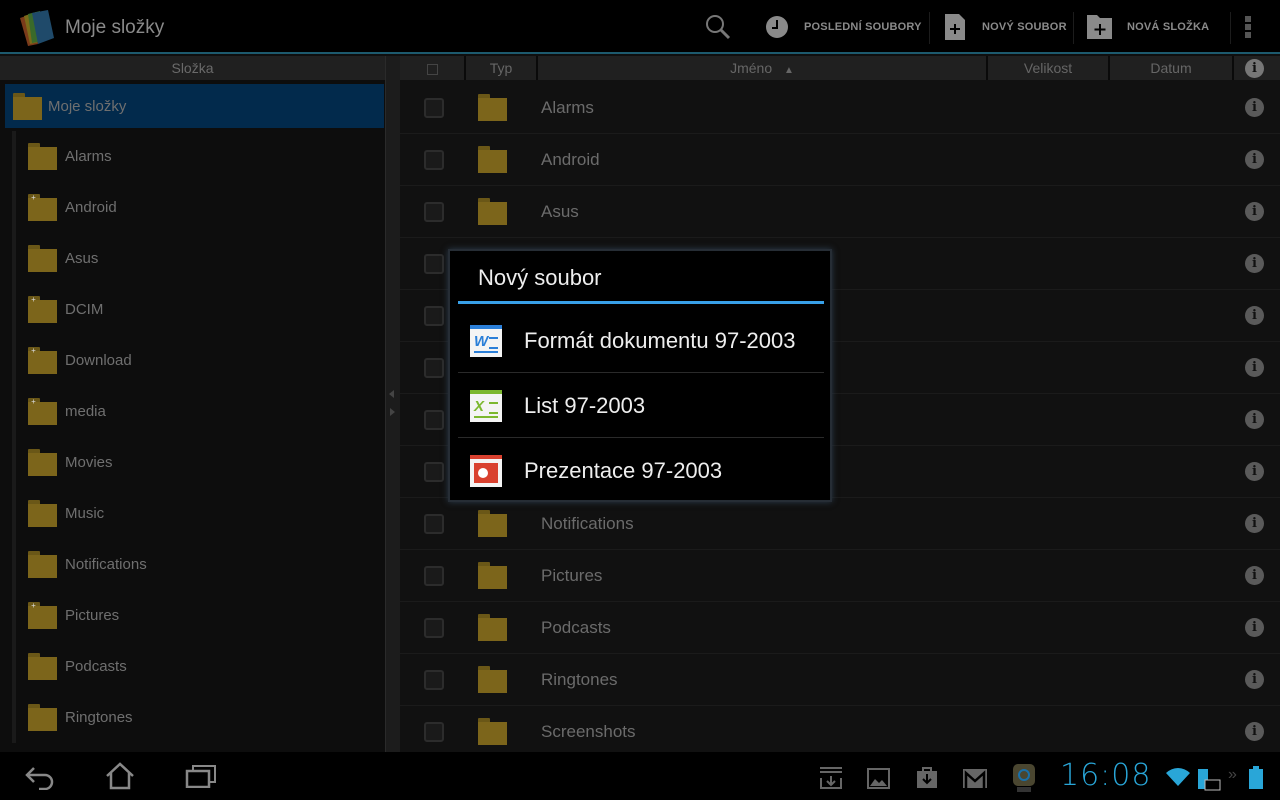  What do you see at coordinates (198, 615) in the screenshot?
I see `folder-tree-item: + Pictures` at bounding box center [198, 615].